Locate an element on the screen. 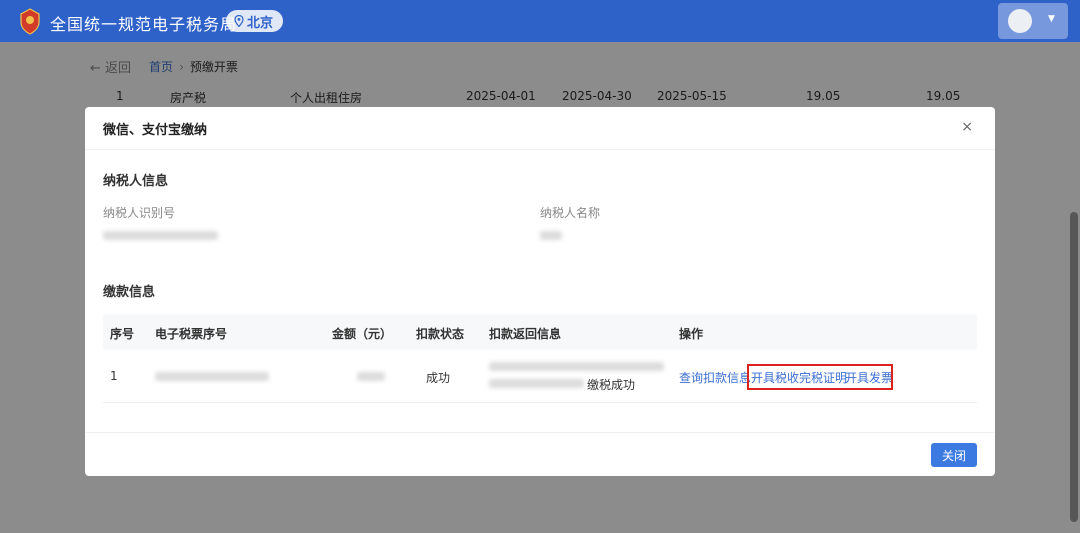 This screenshot has width=1080, height=533. top-bar: 全国统一规范电子税务局 北京 ▼ is located at coordinates (540, 21).